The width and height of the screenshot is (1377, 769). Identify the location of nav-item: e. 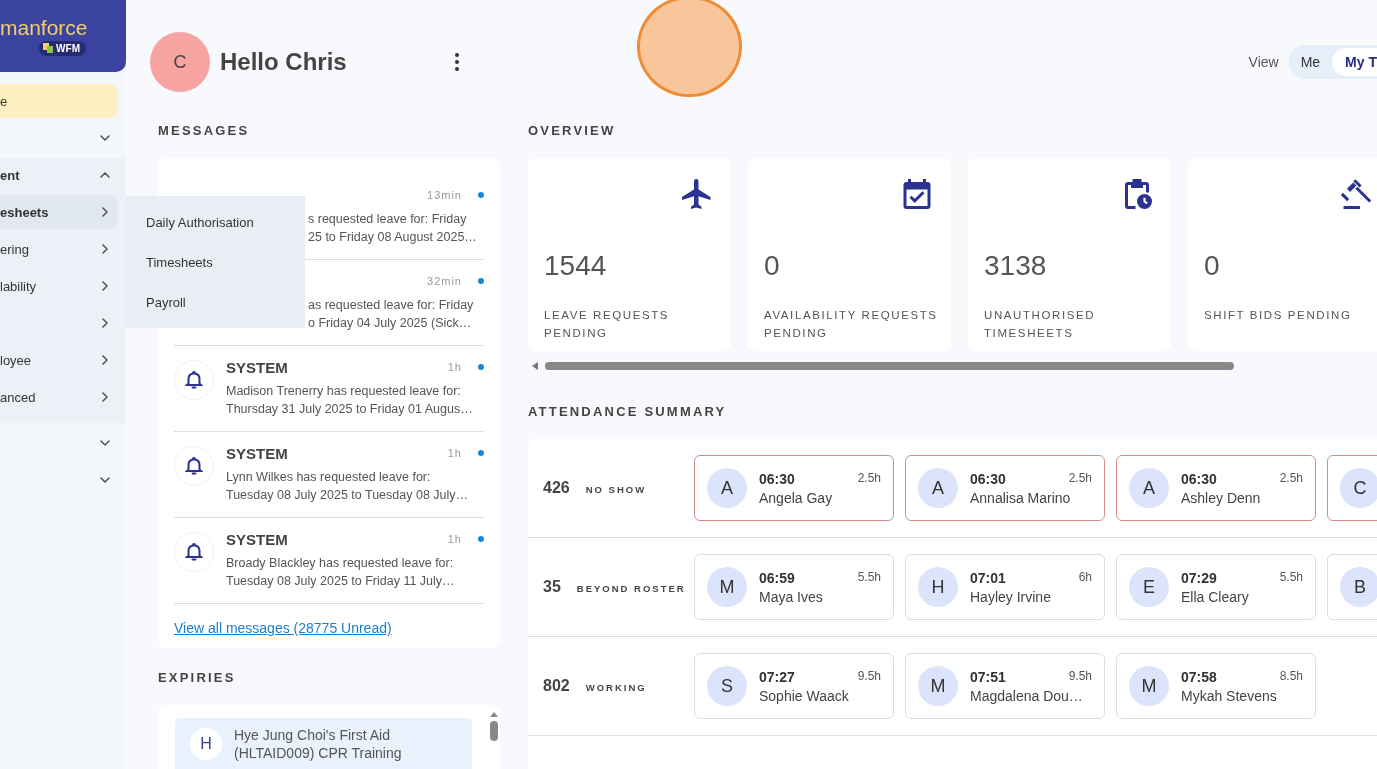
(59, 101).